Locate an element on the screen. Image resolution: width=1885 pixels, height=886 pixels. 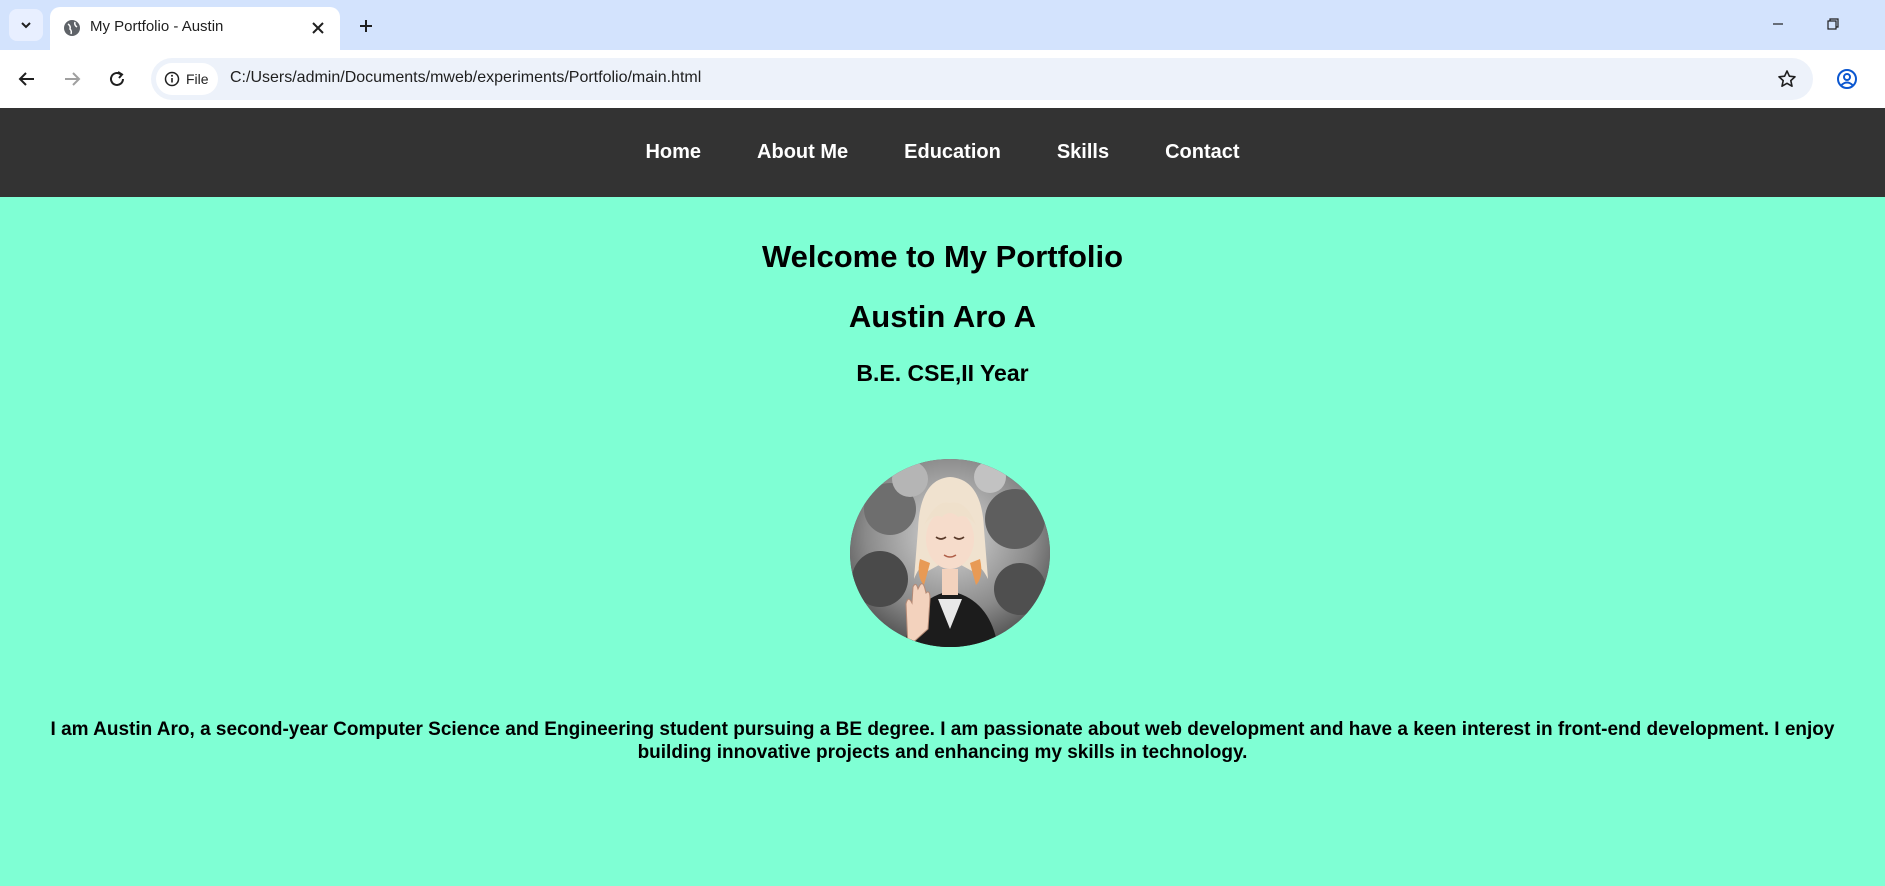
restore-button is located at coordinates (1833, 24).